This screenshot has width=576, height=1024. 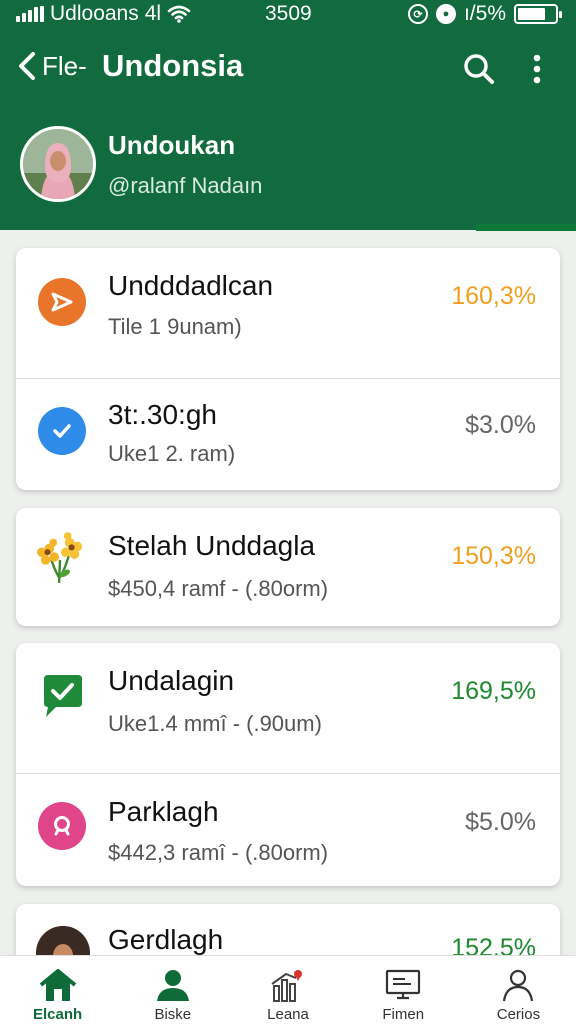 I want to click on row-title: Undddadlcan, so click(x=191, y=285).